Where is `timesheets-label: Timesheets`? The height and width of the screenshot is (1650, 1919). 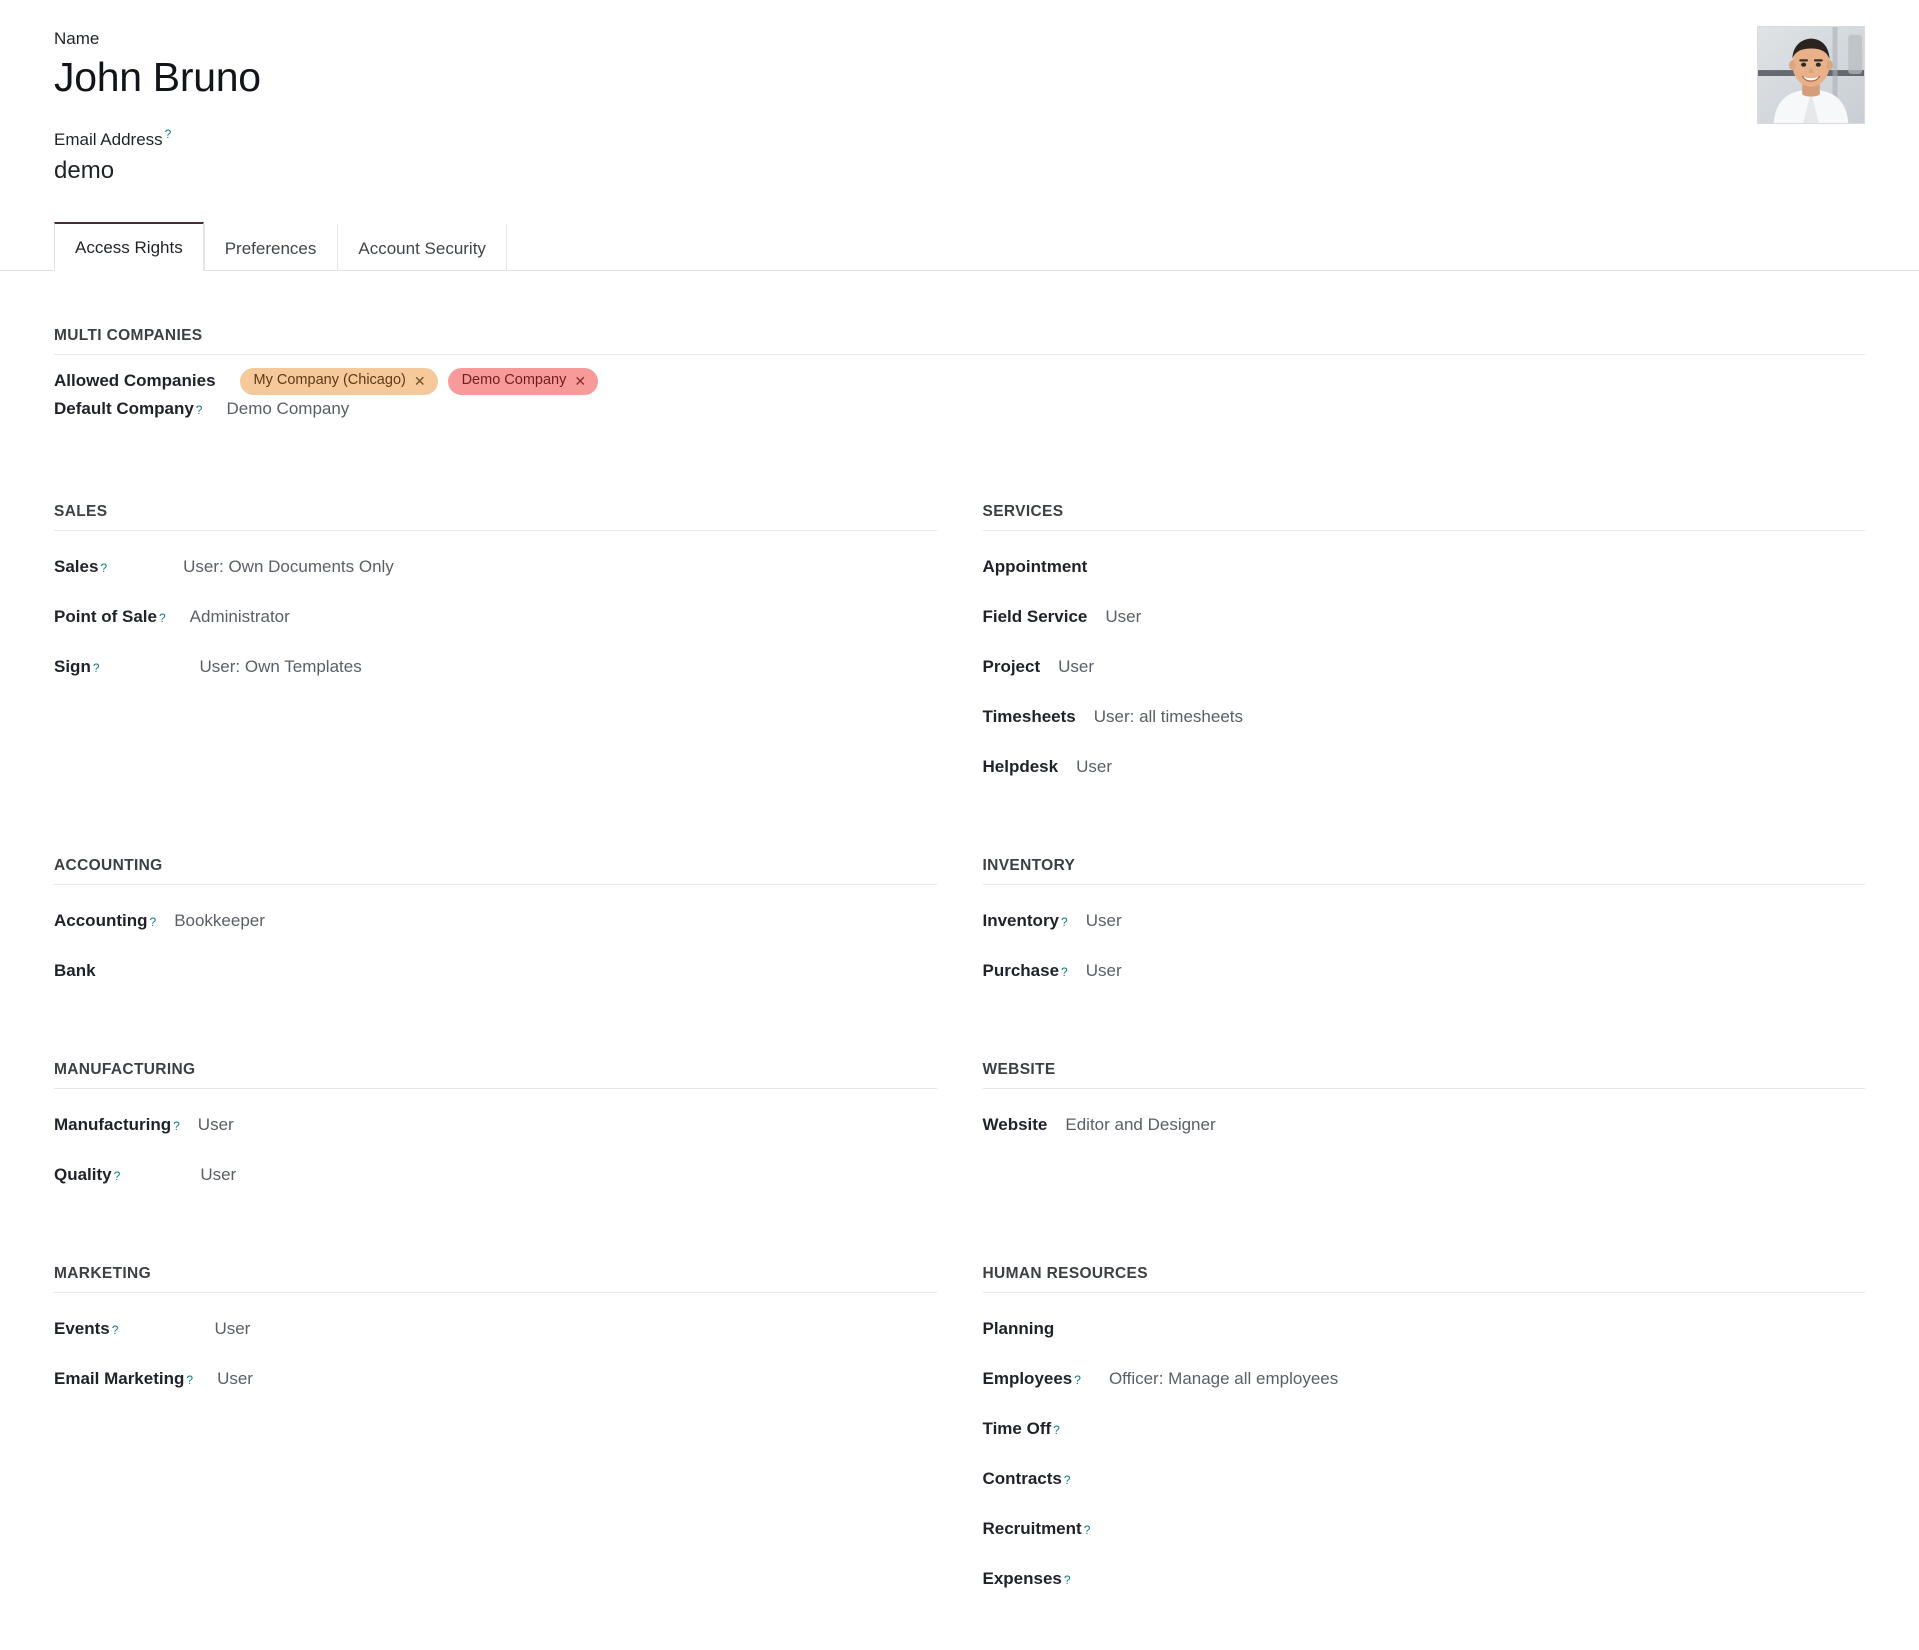
timesheets-label: Timesheets is located at coordinates (1029, 717).